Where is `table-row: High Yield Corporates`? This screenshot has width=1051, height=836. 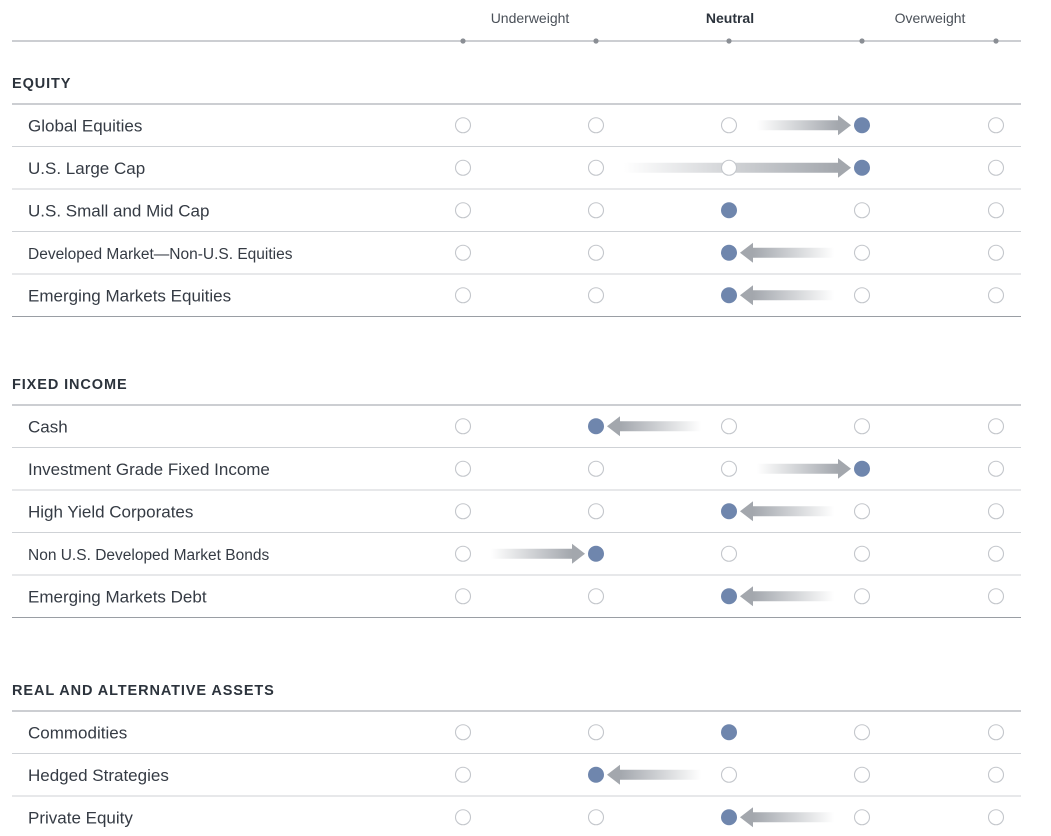
table-row: High Yield Corporates is located at coordinates (516, 517).